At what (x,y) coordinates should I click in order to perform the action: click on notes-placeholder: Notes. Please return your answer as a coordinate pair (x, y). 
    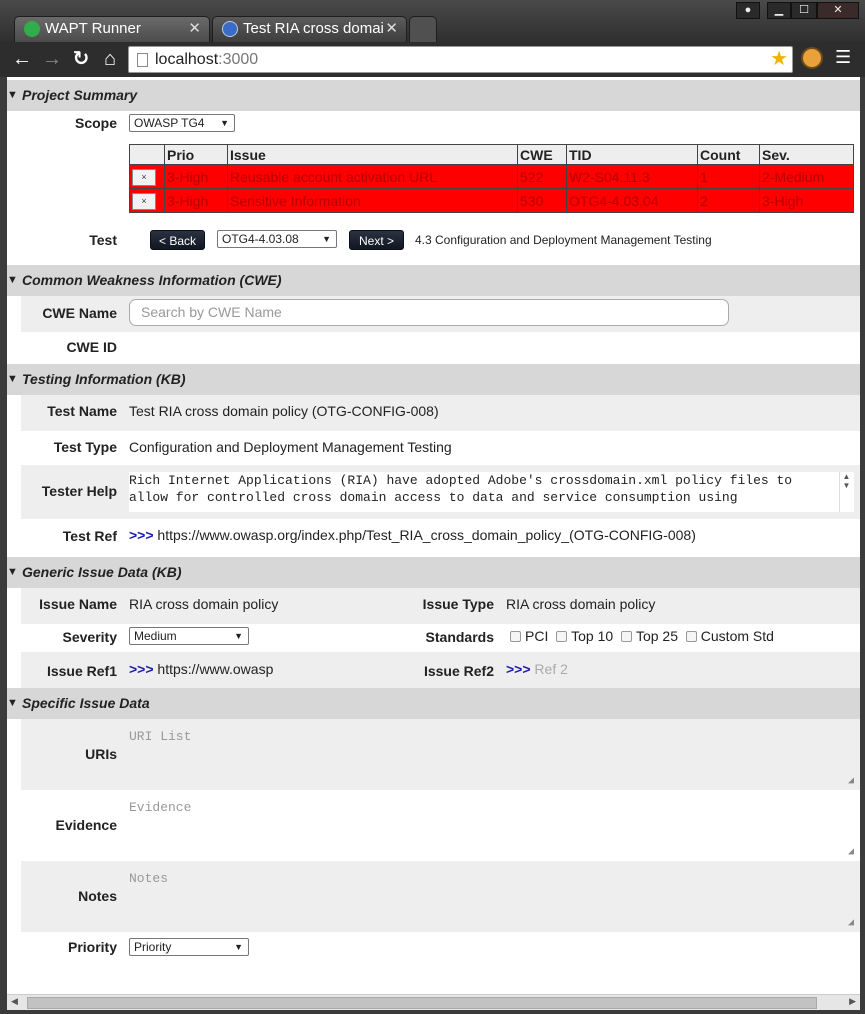
    Looking at the image, I should click on (149, 878).